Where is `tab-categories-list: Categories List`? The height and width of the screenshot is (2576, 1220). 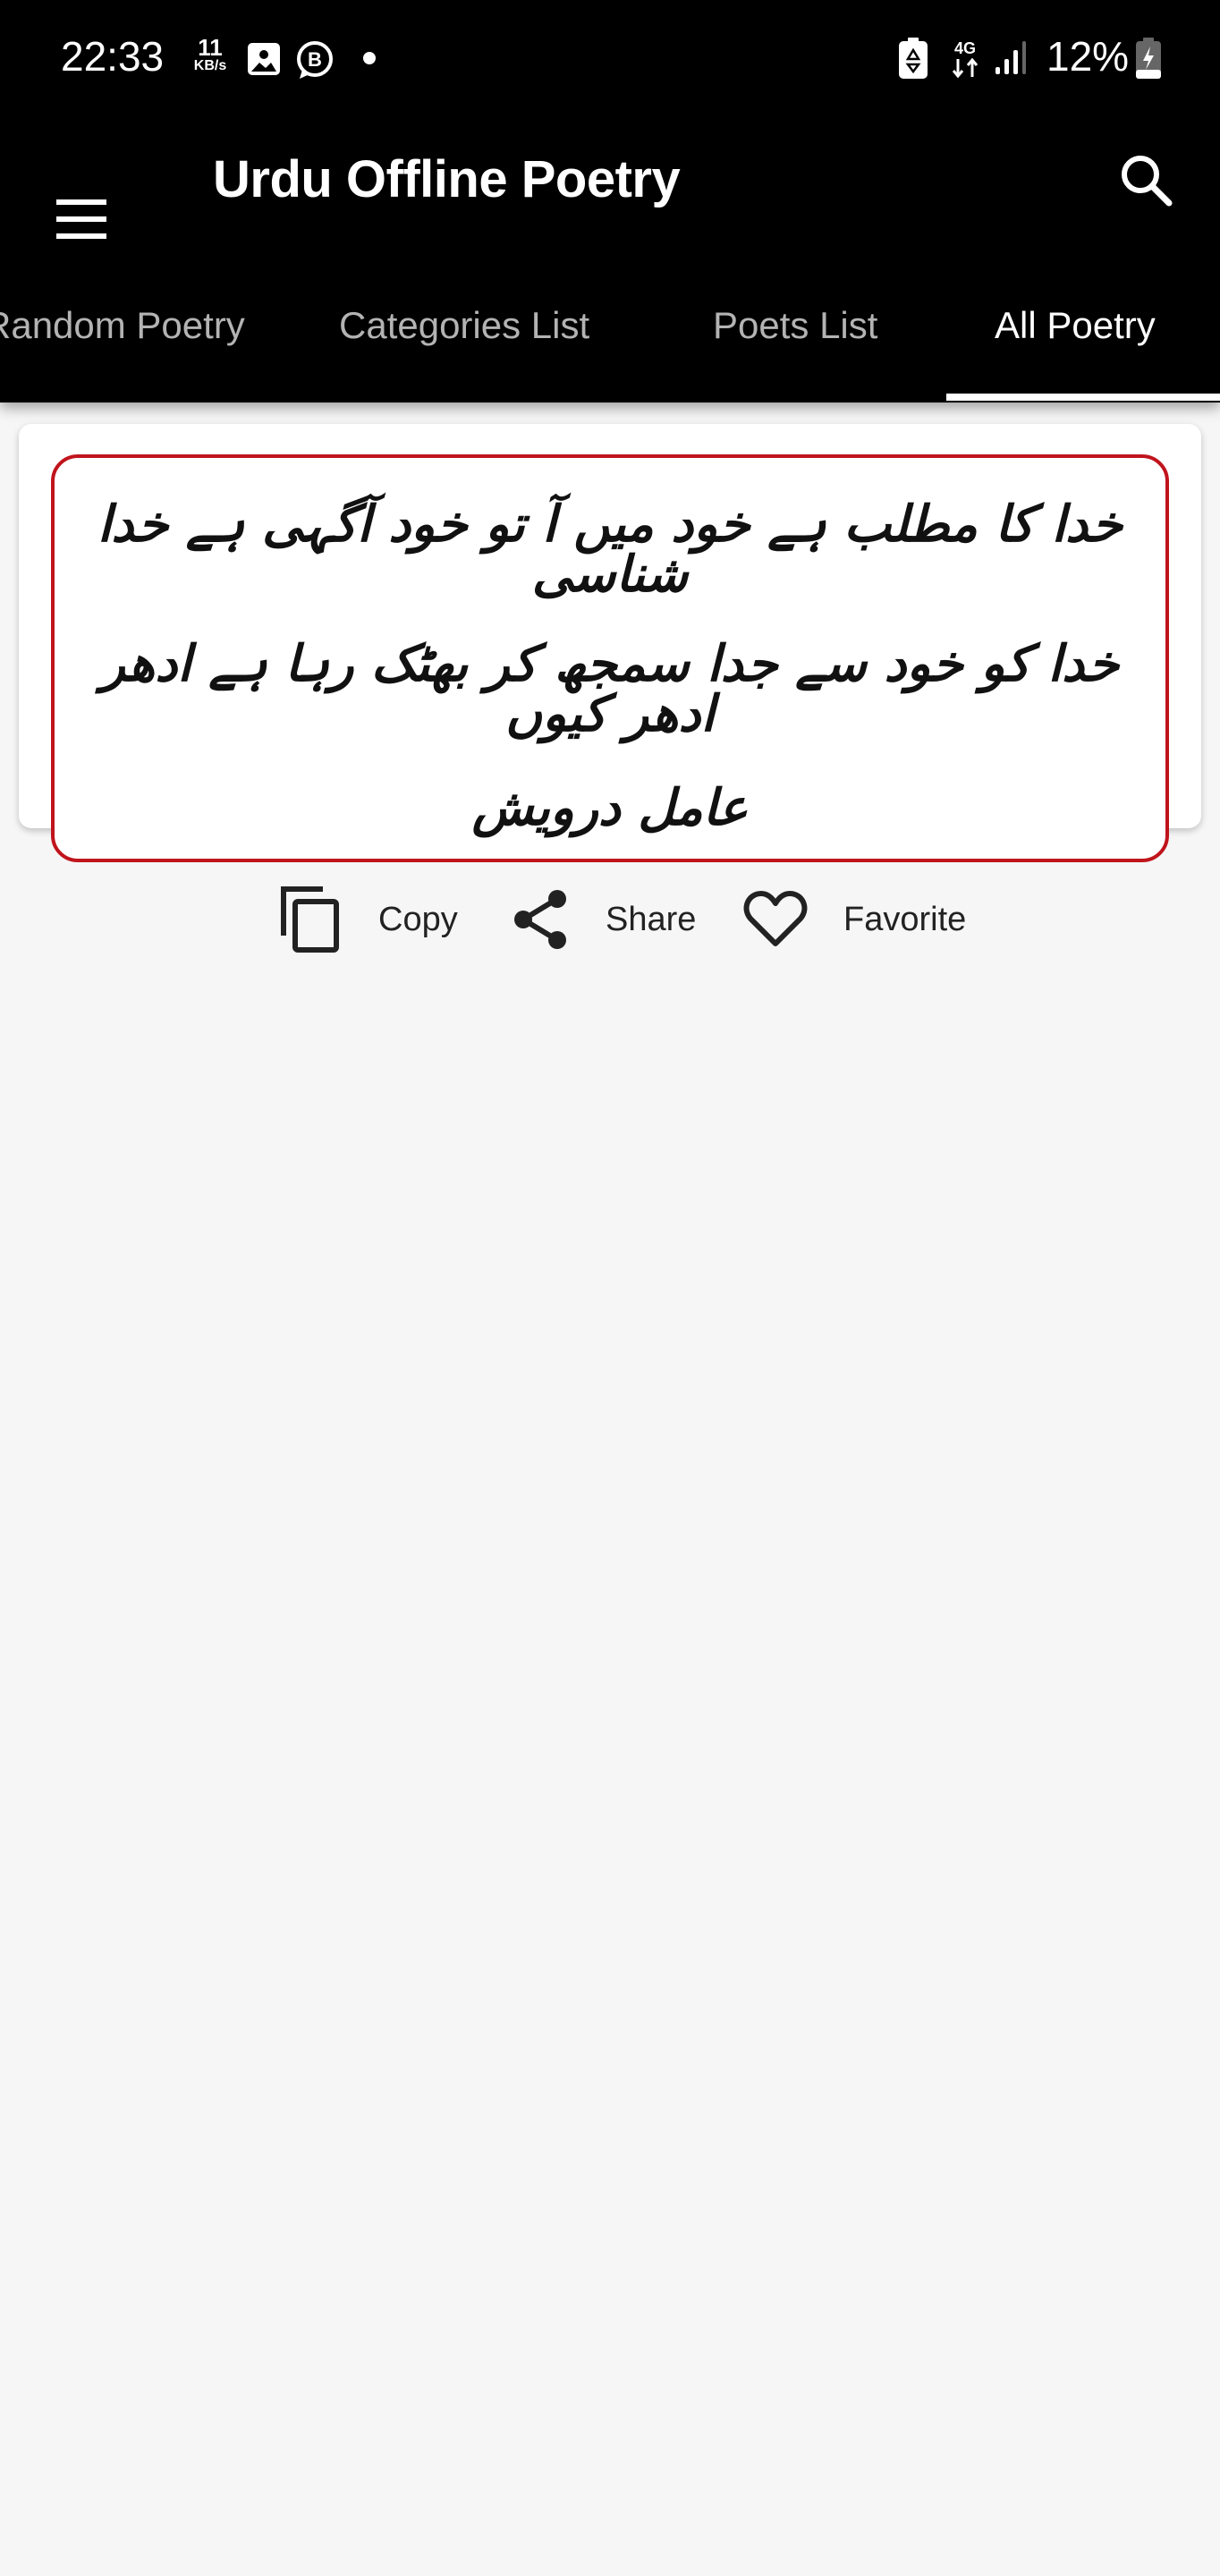 tab-categories-list: Categories List is located at coordinates (464, 325).